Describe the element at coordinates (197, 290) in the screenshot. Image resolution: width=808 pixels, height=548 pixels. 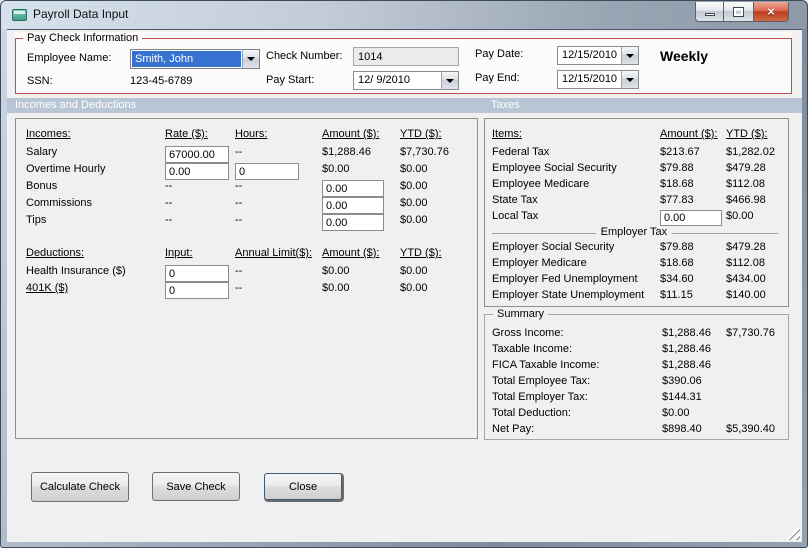
I see `deduction-401k-input` at that location.